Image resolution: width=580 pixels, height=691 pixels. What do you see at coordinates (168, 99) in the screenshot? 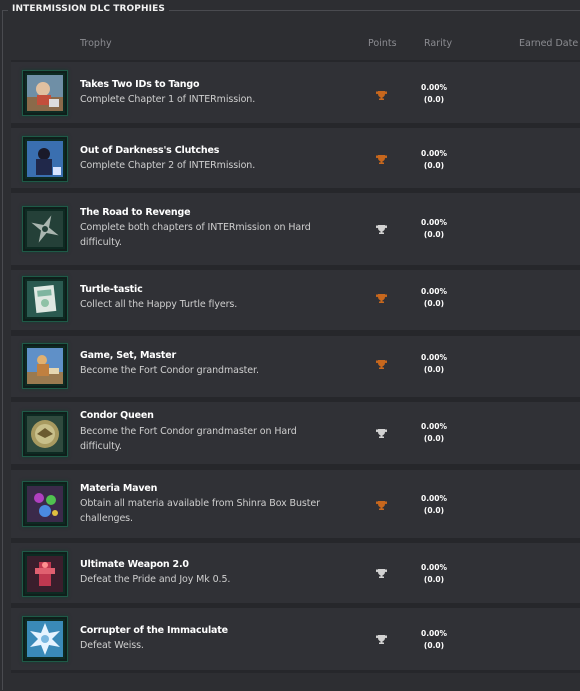
I see `trophy-description: Complete Chapter 1 of INTERmission.` at bounding box center [168, 99].